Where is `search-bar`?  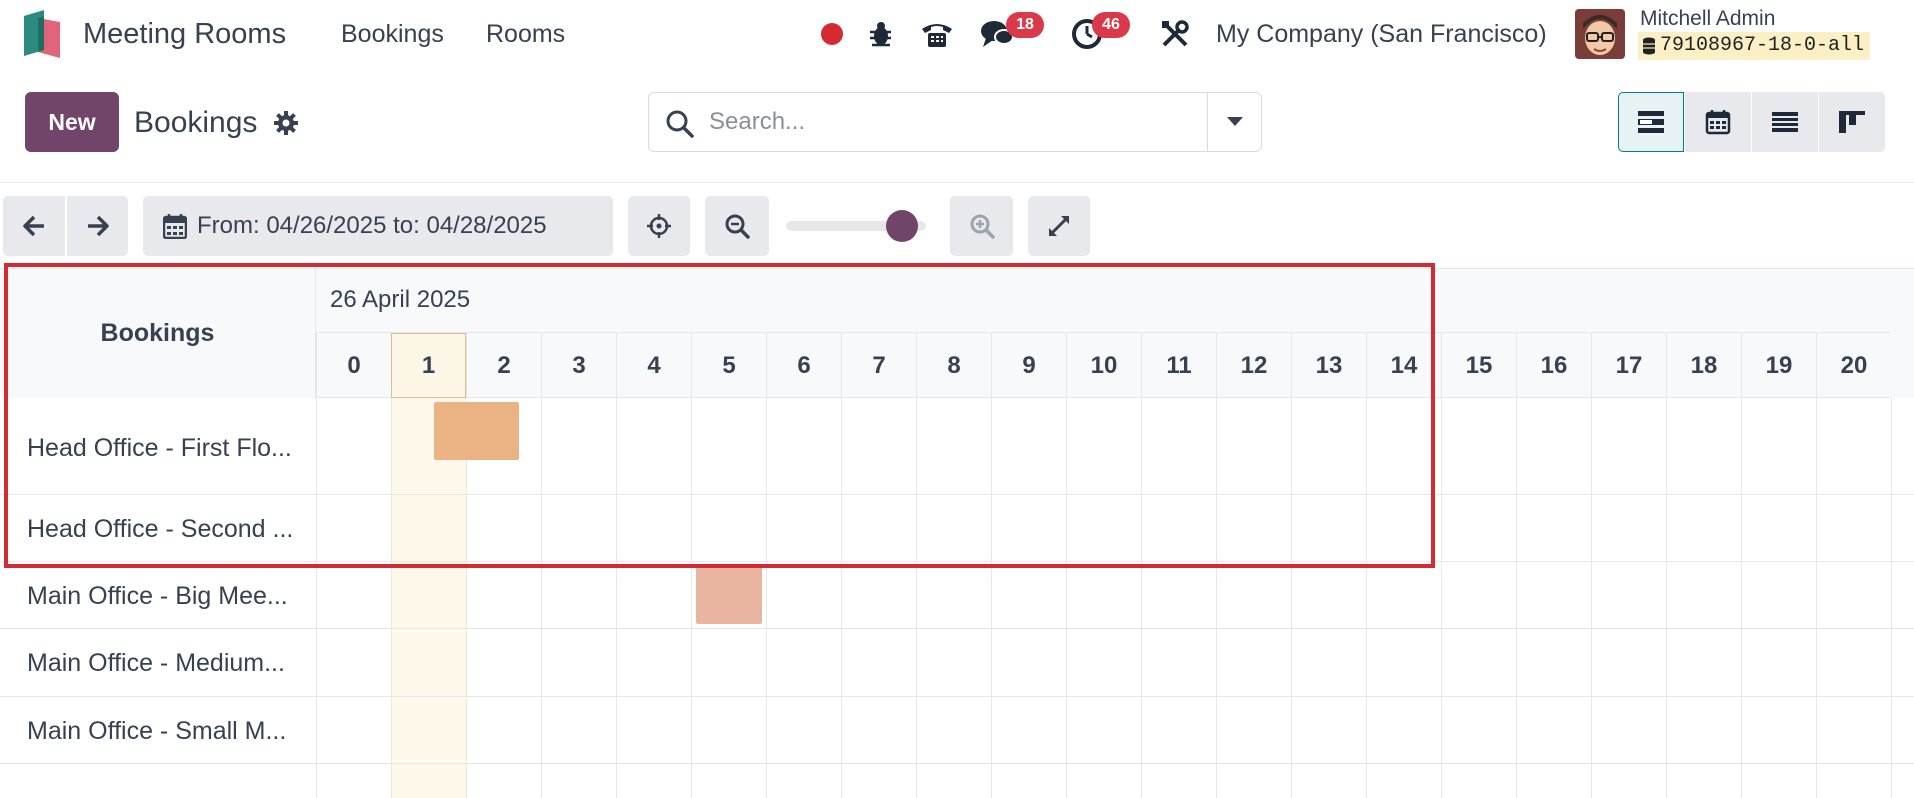
search-bar is located at coordinates (955, 122).